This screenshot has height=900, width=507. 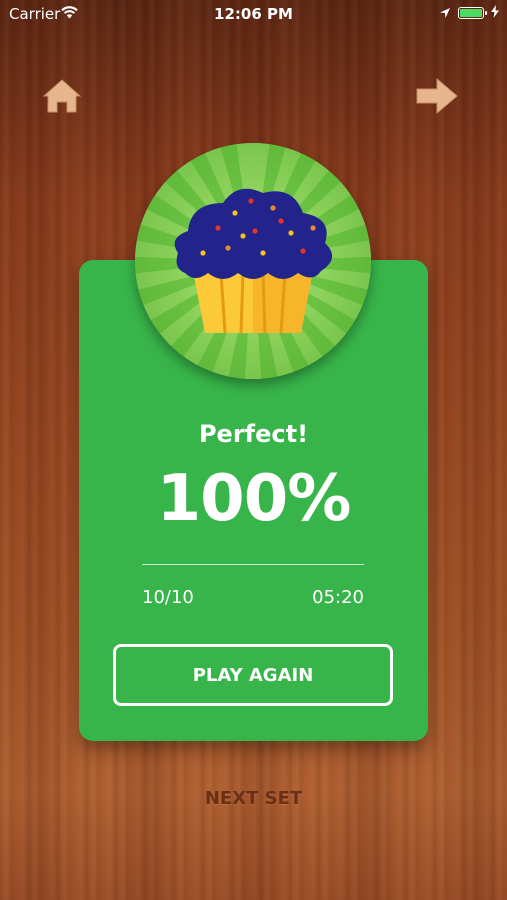 I want to click on battery-icon, so click(x=472, y=13).